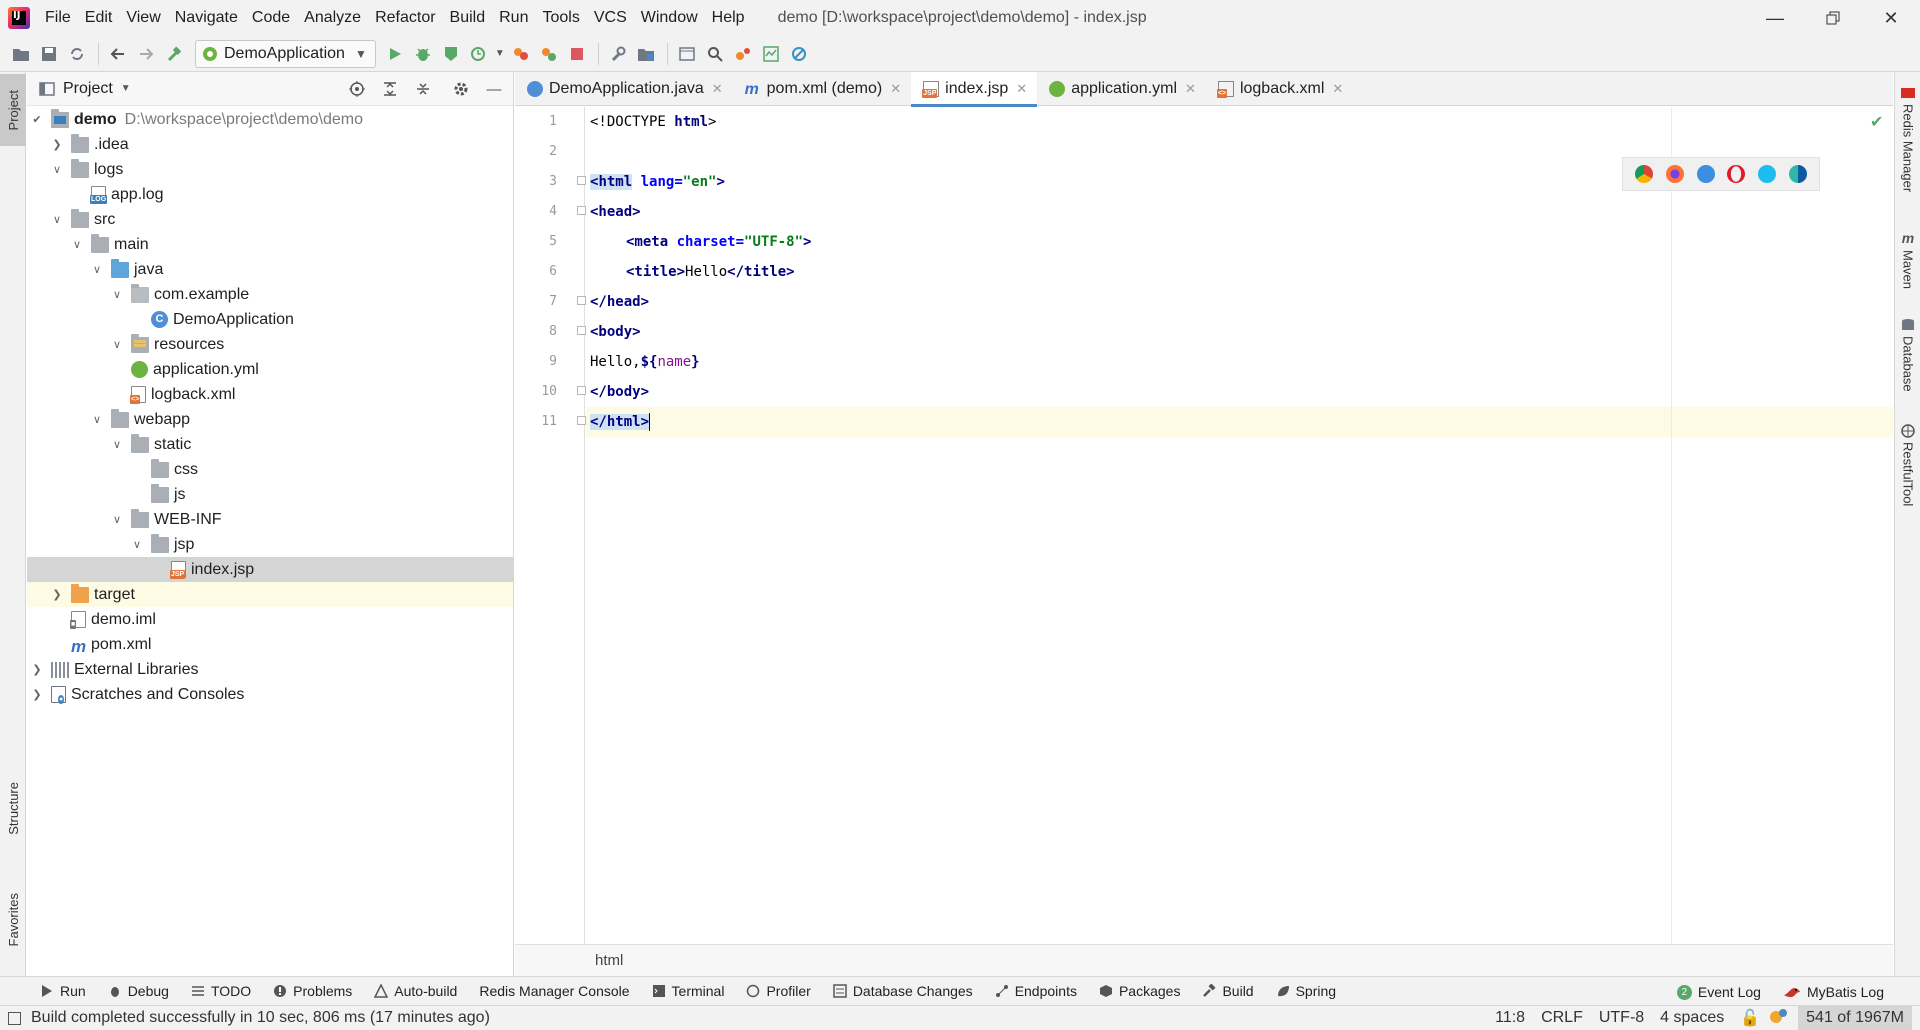 The height and width of the screenshot is (1030, 1920). What do you see at coordinates (270, 369) in the screenshot?
I see `tree-item-application-yml: application.yml` at bounding box center [270, 369].